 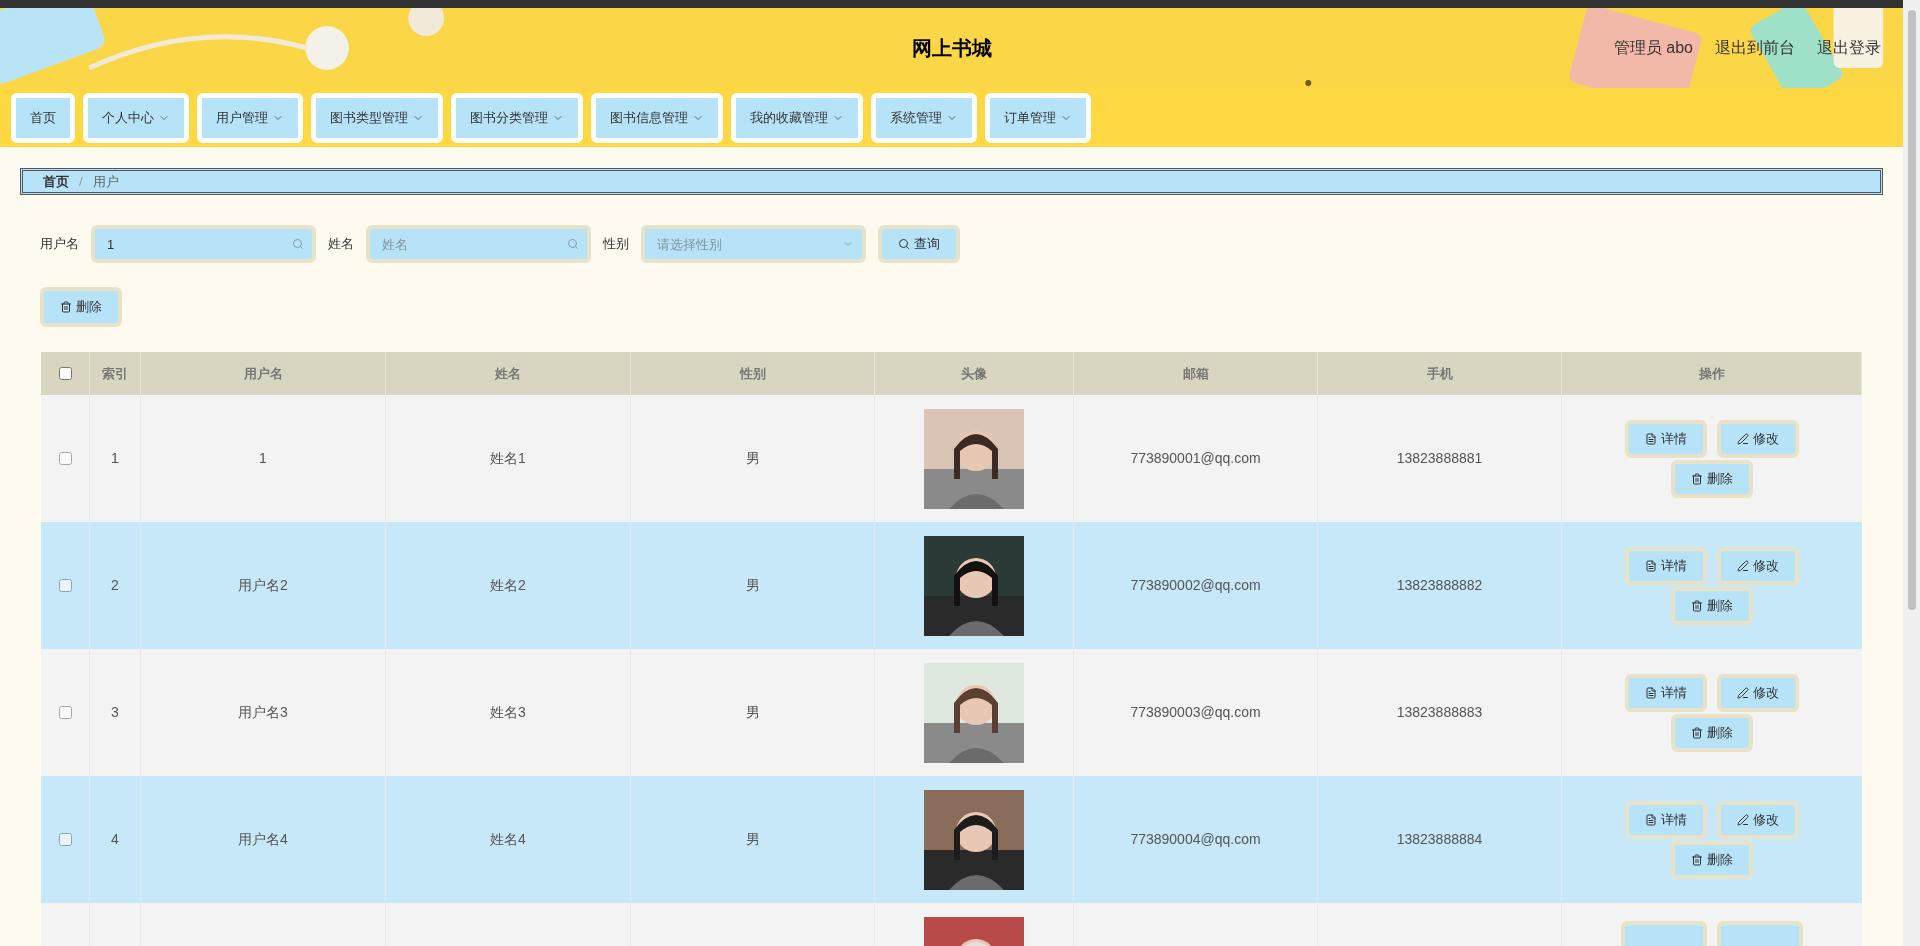 I want to click on breadcrumb-item: 用户, so click(x=105, y=181).